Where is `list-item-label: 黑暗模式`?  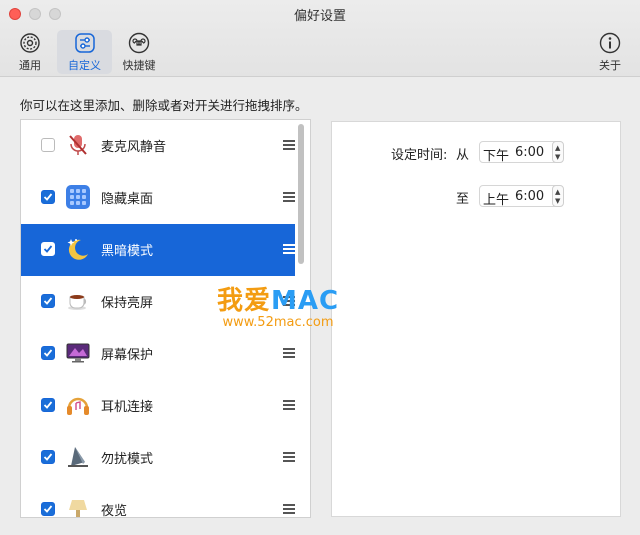
list-item-label: 黑暗模式 is located at coordinates (127, 251).